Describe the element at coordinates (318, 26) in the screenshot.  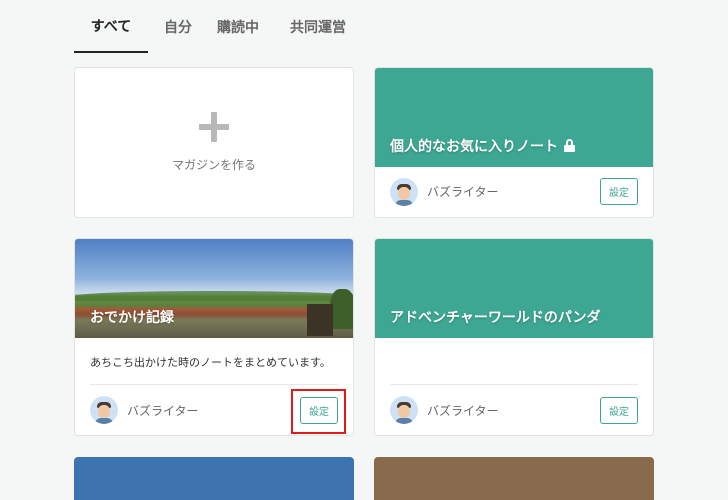
I see `tab-shared: 共同運営` at that location.